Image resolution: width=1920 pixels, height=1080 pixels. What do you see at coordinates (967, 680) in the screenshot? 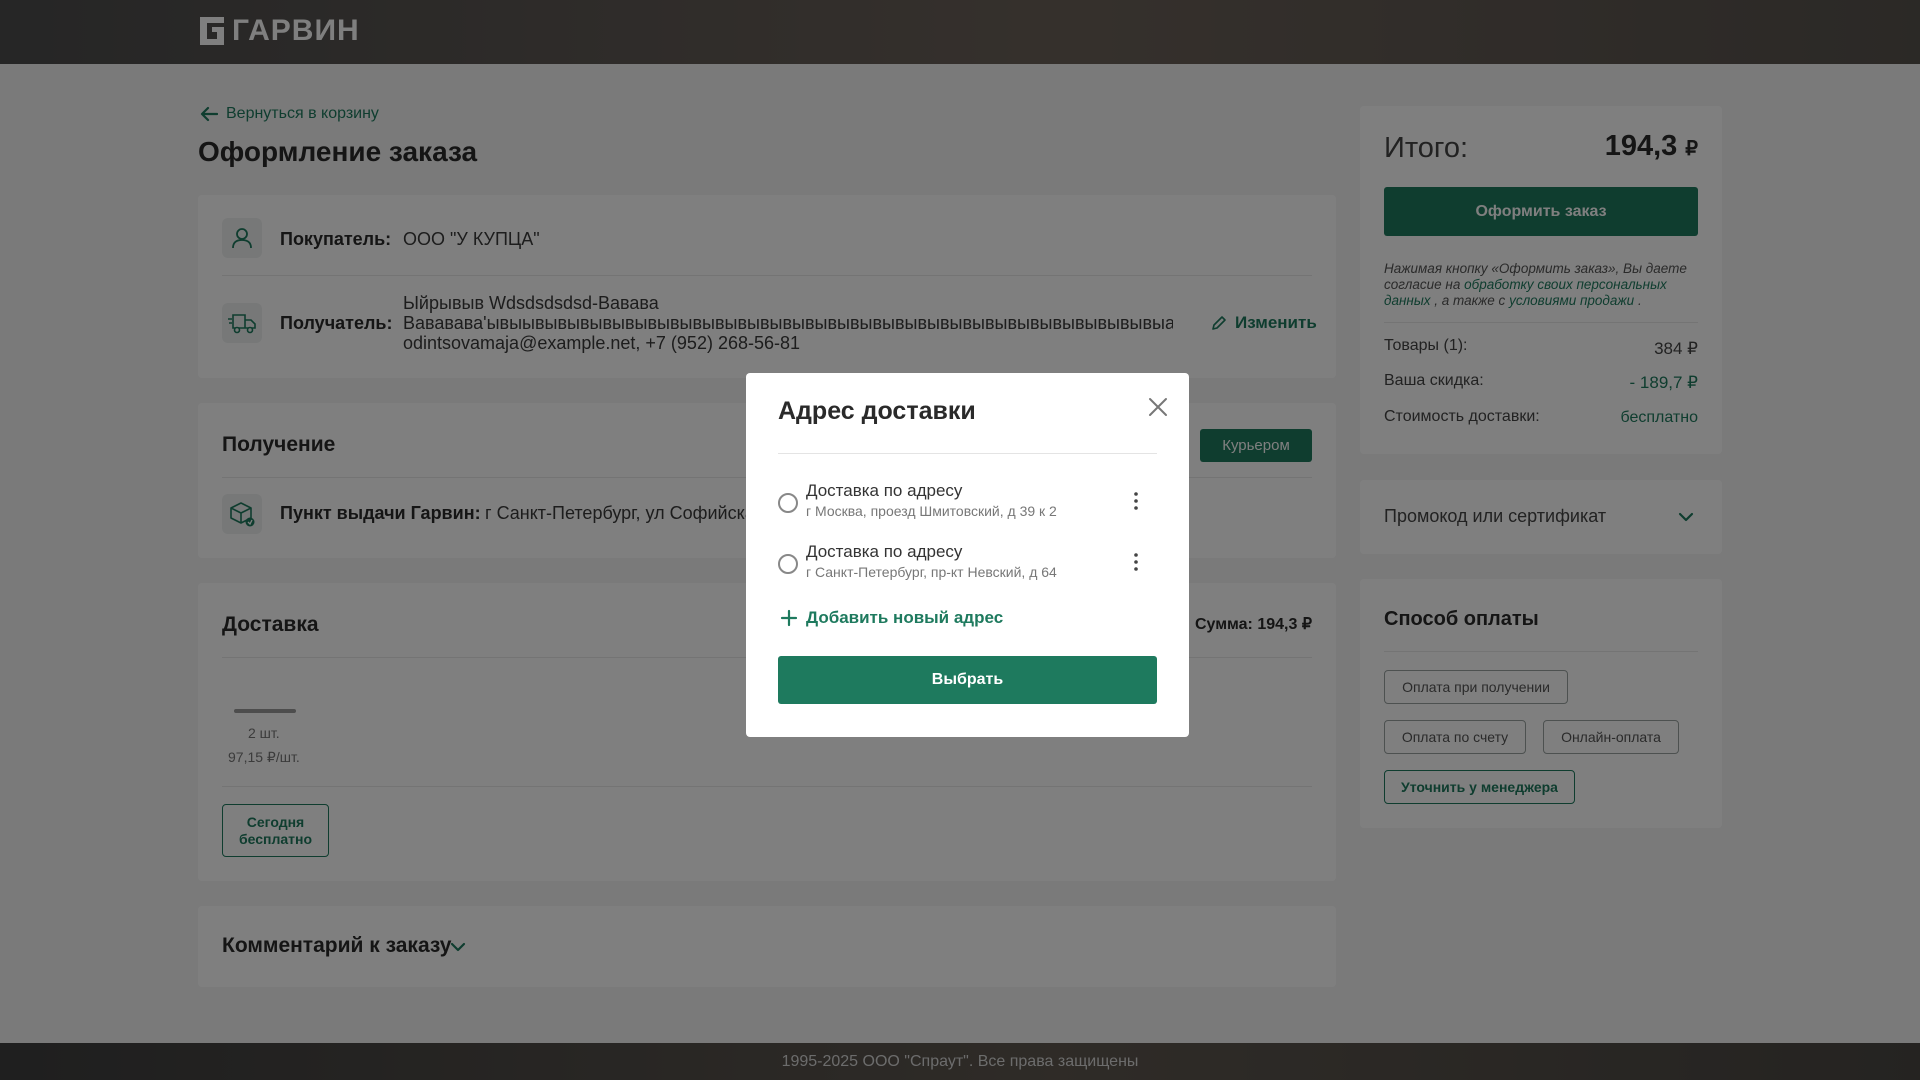
I see `select-address-button: Выбрать` at bounding box center [967, 680].